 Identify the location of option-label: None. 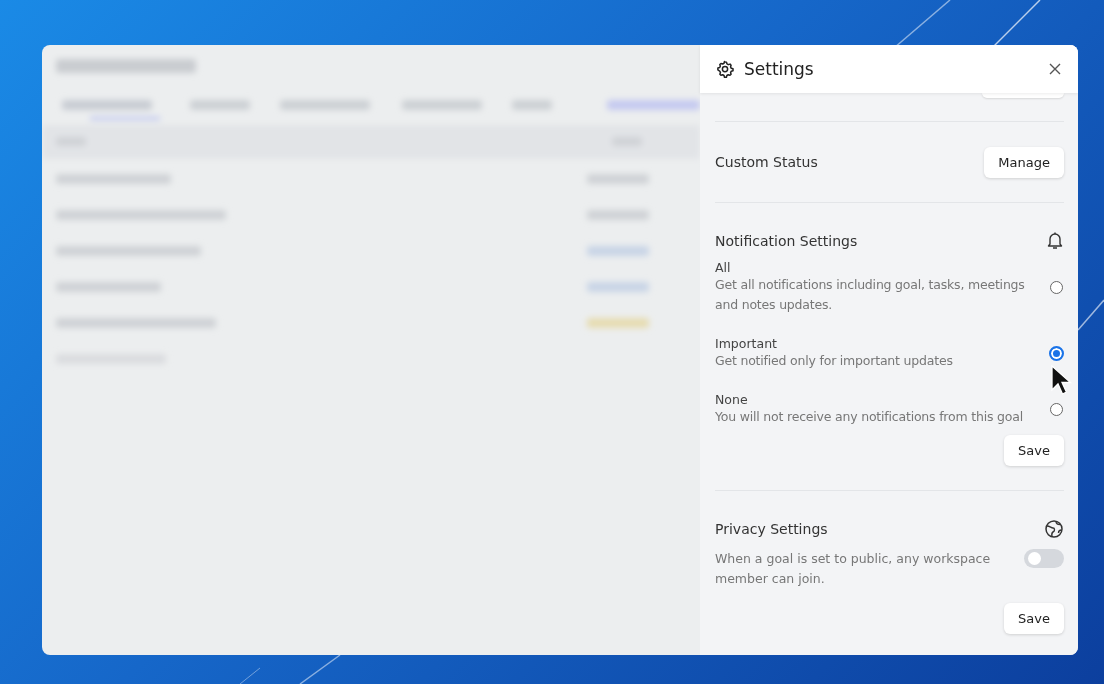
(732, 399).